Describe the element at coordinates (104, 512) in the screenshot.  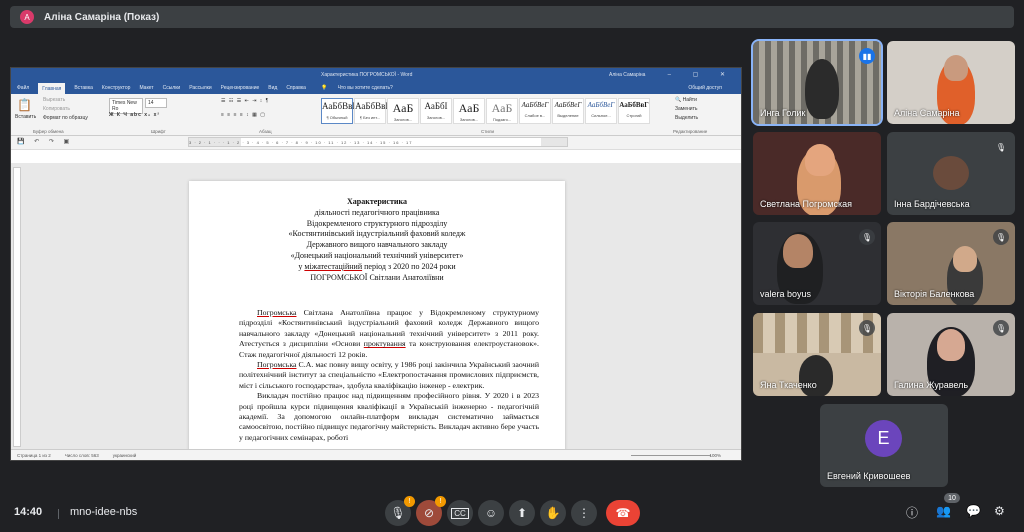
I see `meeting-code: mno-idee-nbs` at that location.